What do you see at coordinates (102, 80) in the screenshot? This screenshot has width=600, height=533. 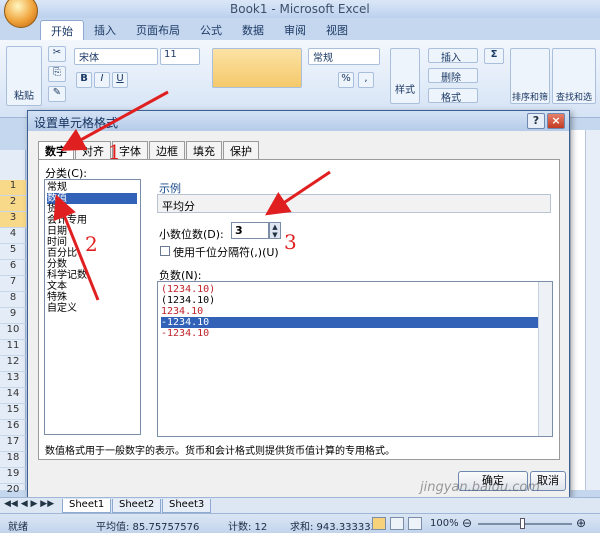 I see `italic-button: I` at bounding box center [102, 80].